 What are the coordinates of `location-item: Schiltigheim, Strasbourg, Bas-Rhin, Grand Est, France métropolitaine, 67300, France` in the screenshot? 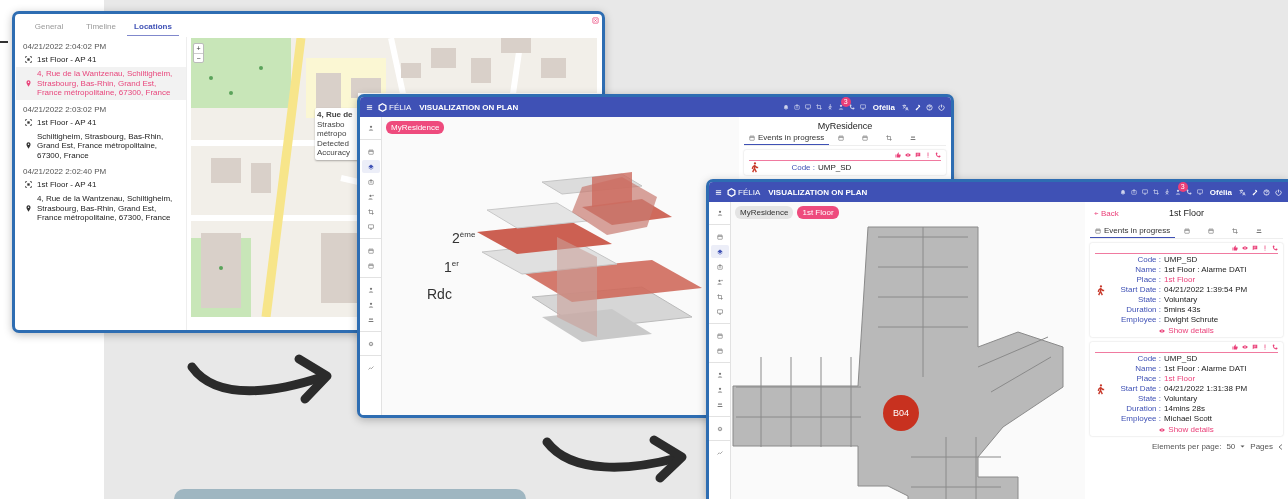 It's located at (101, 145).